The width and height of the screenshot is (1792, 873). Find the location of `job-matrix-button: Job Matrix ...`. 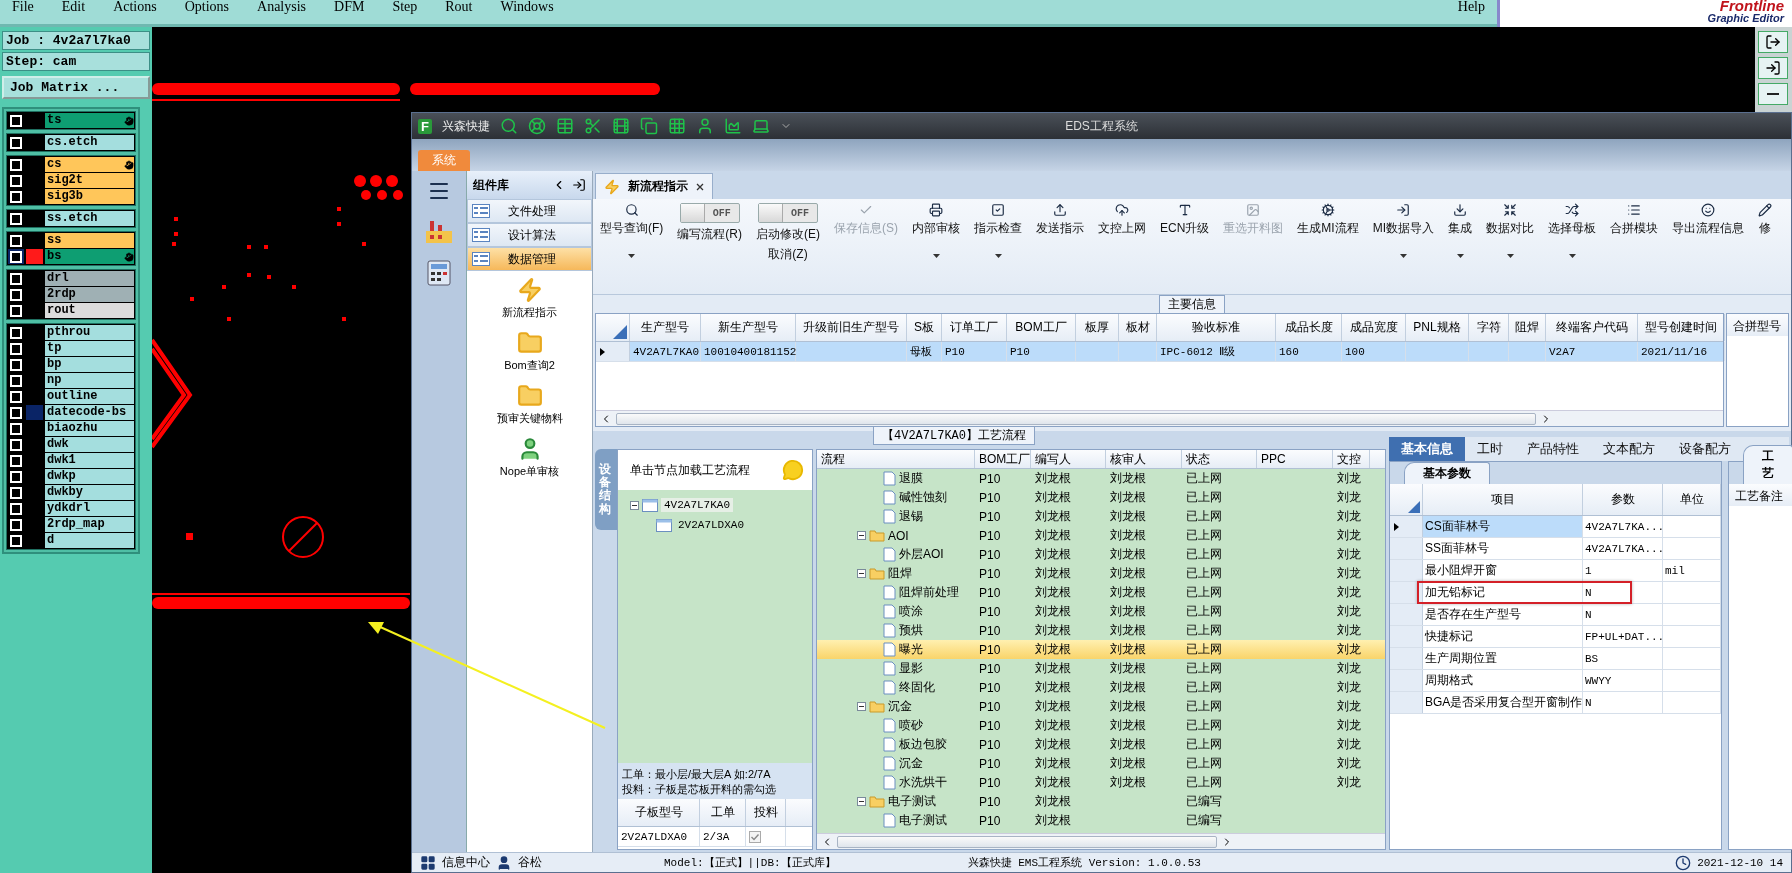

job-matrix-button: Job Matrix ... is located at coordinates (76, 87).